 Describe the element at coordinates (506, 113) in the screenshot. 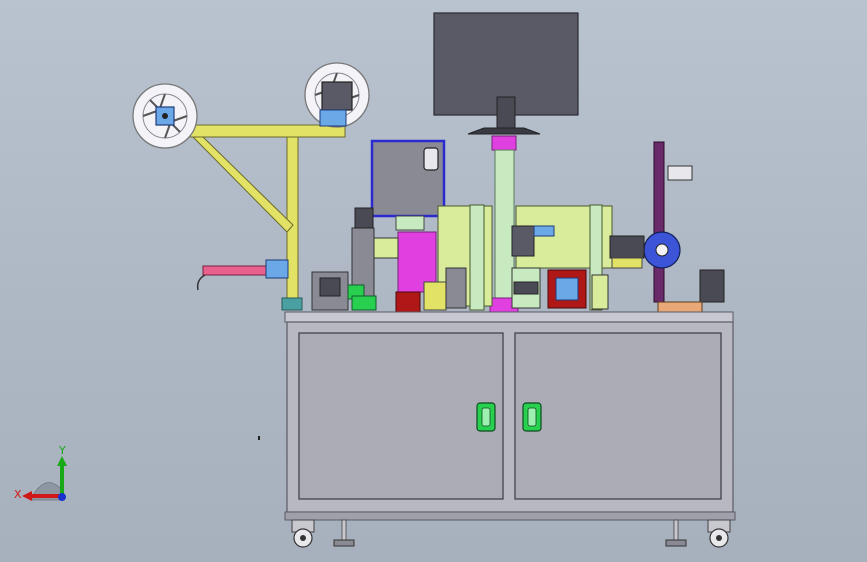

I see `monitor-neck` at that location.